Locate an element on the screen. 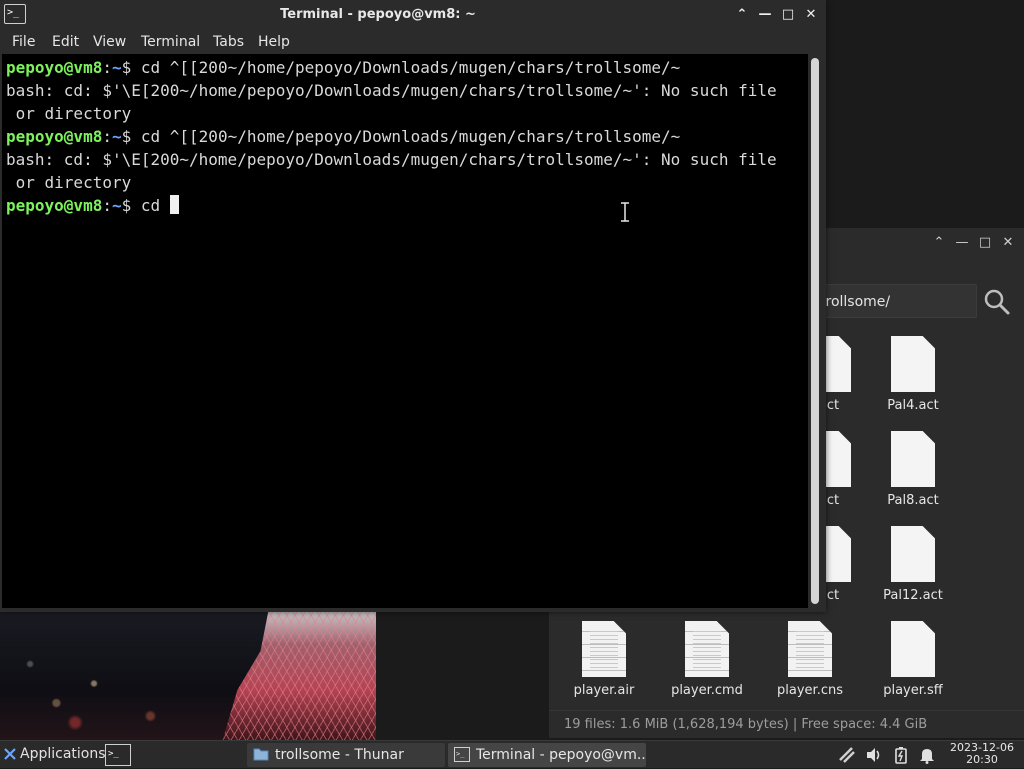  notification-bell-icon is located at coordinates (927, 755).